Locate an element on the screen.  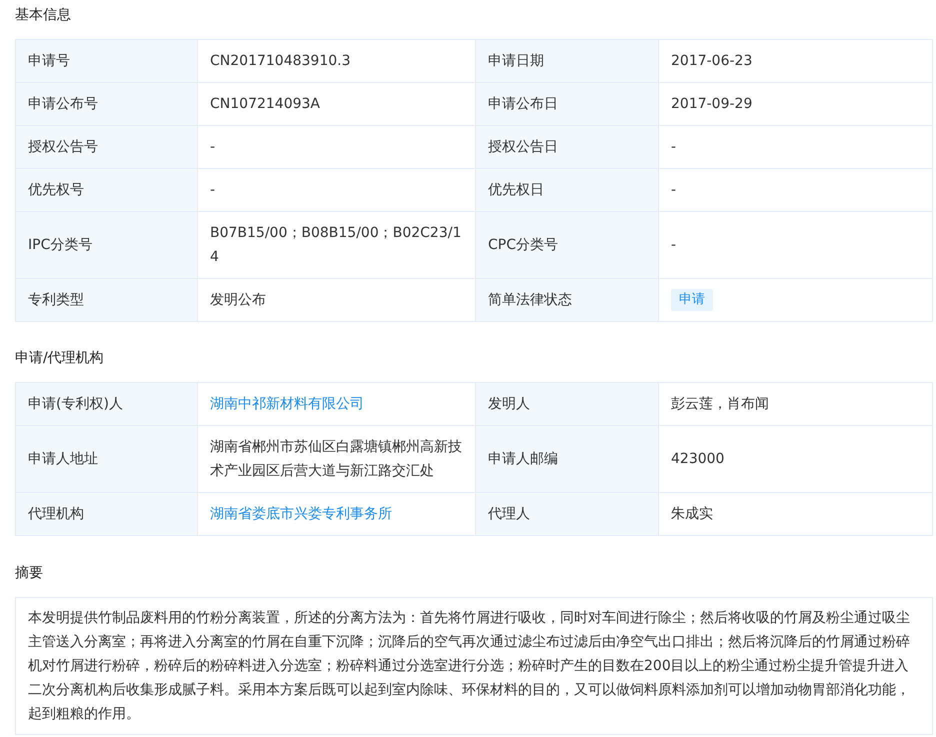
field-label: 简单法律状态 is located at coordinates (530, 300).